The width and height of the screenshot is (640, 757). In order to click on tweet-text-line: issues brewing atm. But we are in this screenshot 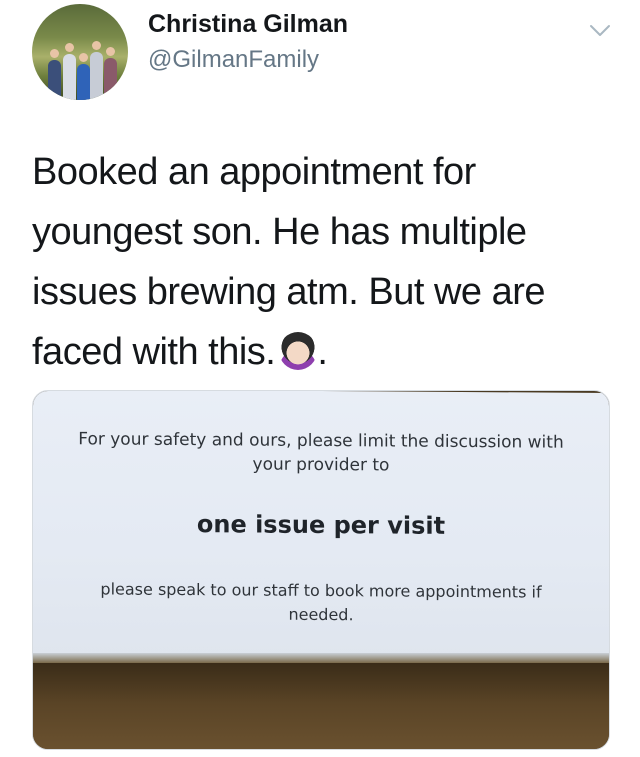, I will do `click(289, 292)`.